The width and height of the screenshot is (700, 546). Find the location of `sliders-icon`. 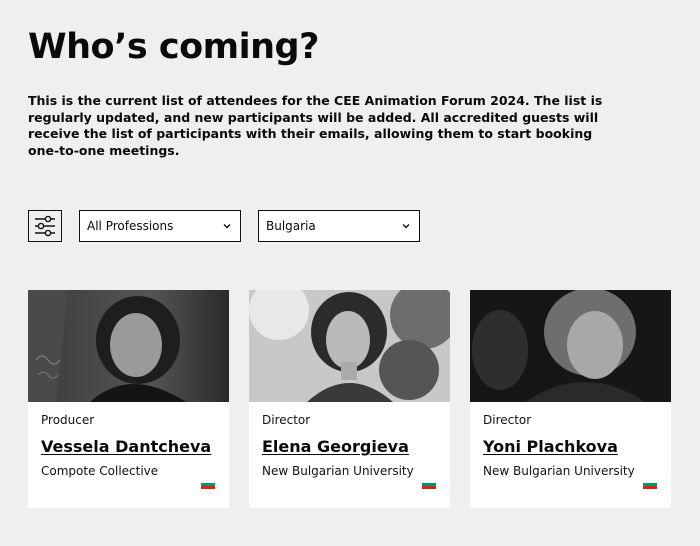

sliders-icon is located at coordinates (45, 226).